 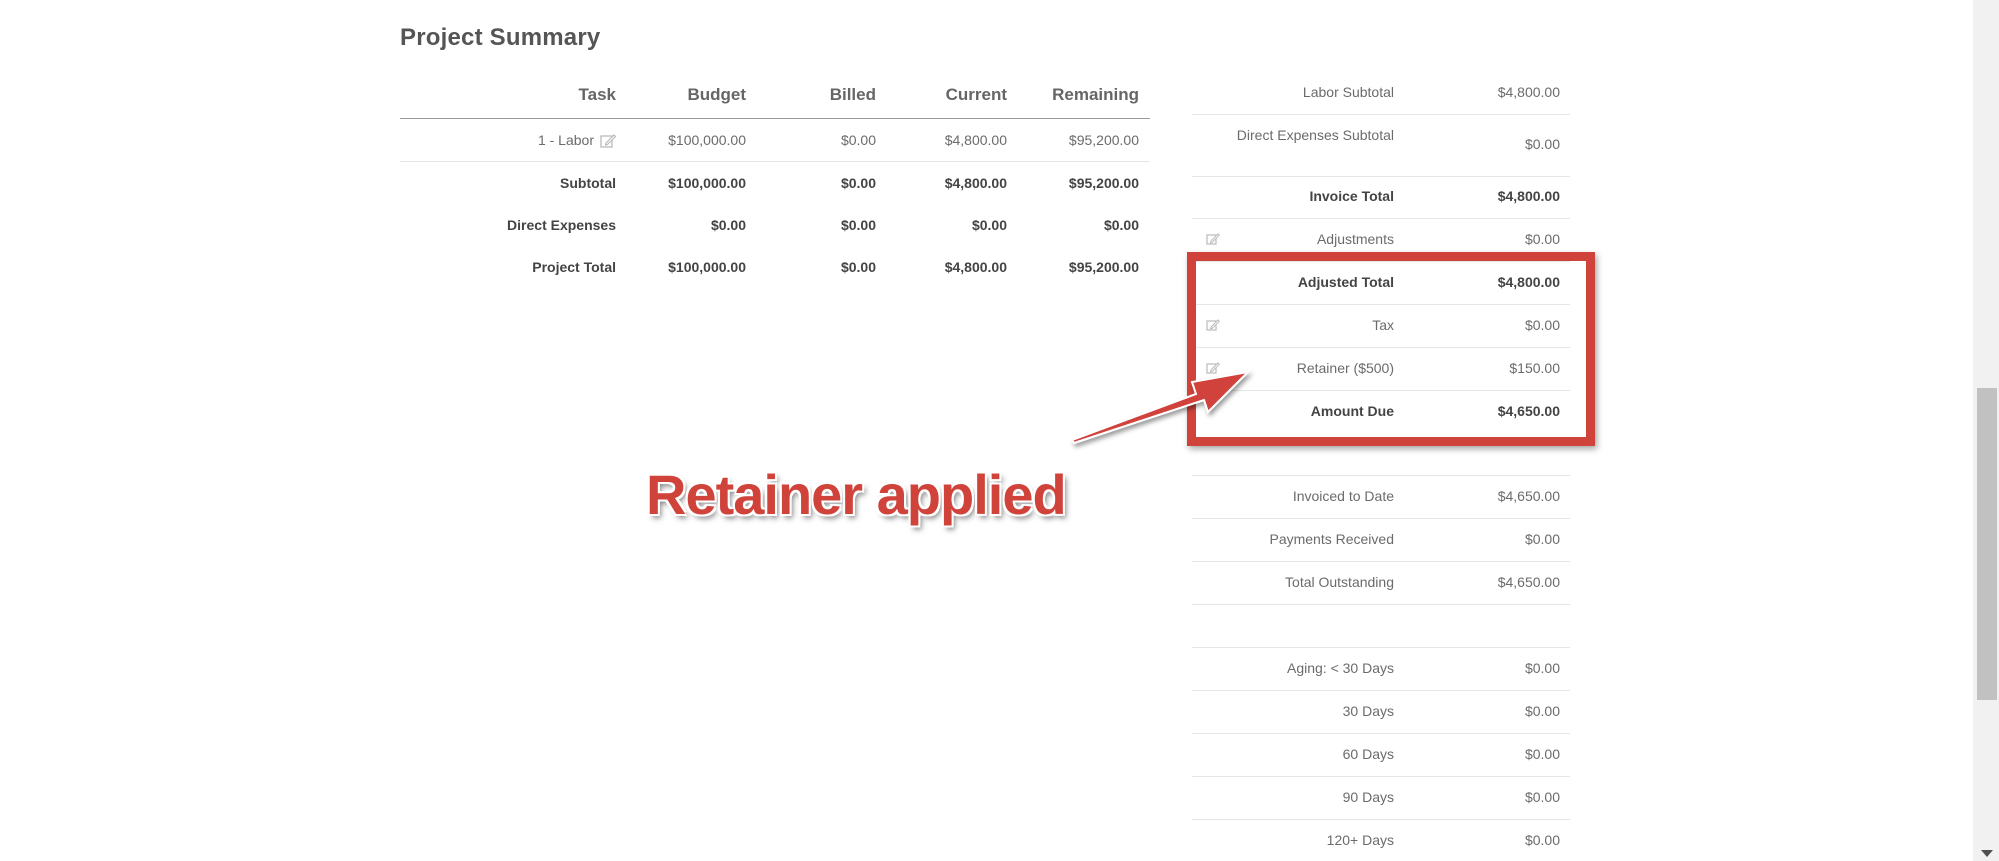 I want to click on scrollbar-thumb, so click(x=1987, y=544).